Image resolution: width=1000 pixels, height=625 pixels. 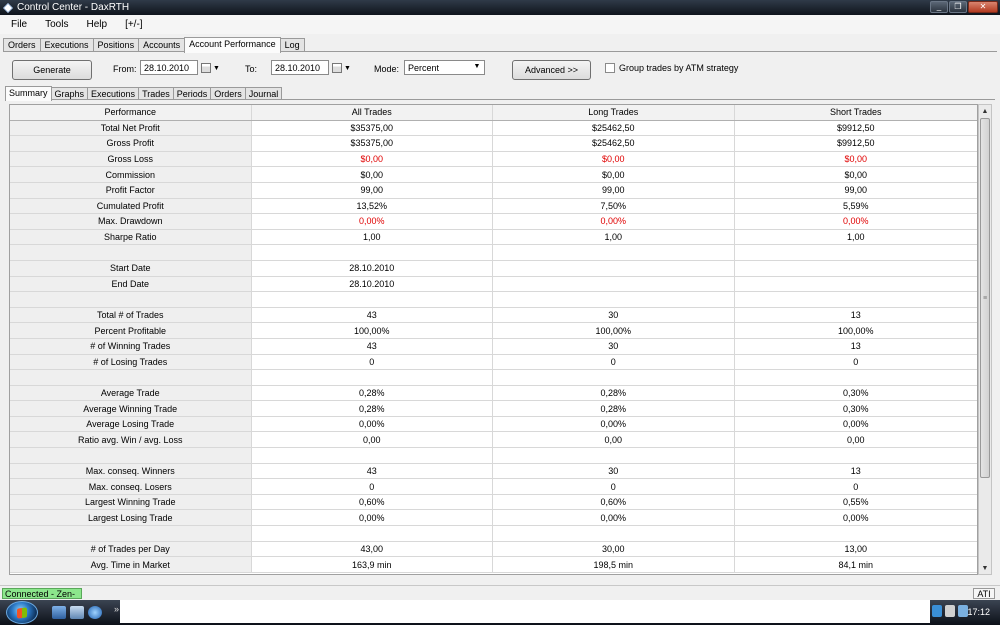 I want to click on short-trades-value: $0,00, so click(x=856, y=174).